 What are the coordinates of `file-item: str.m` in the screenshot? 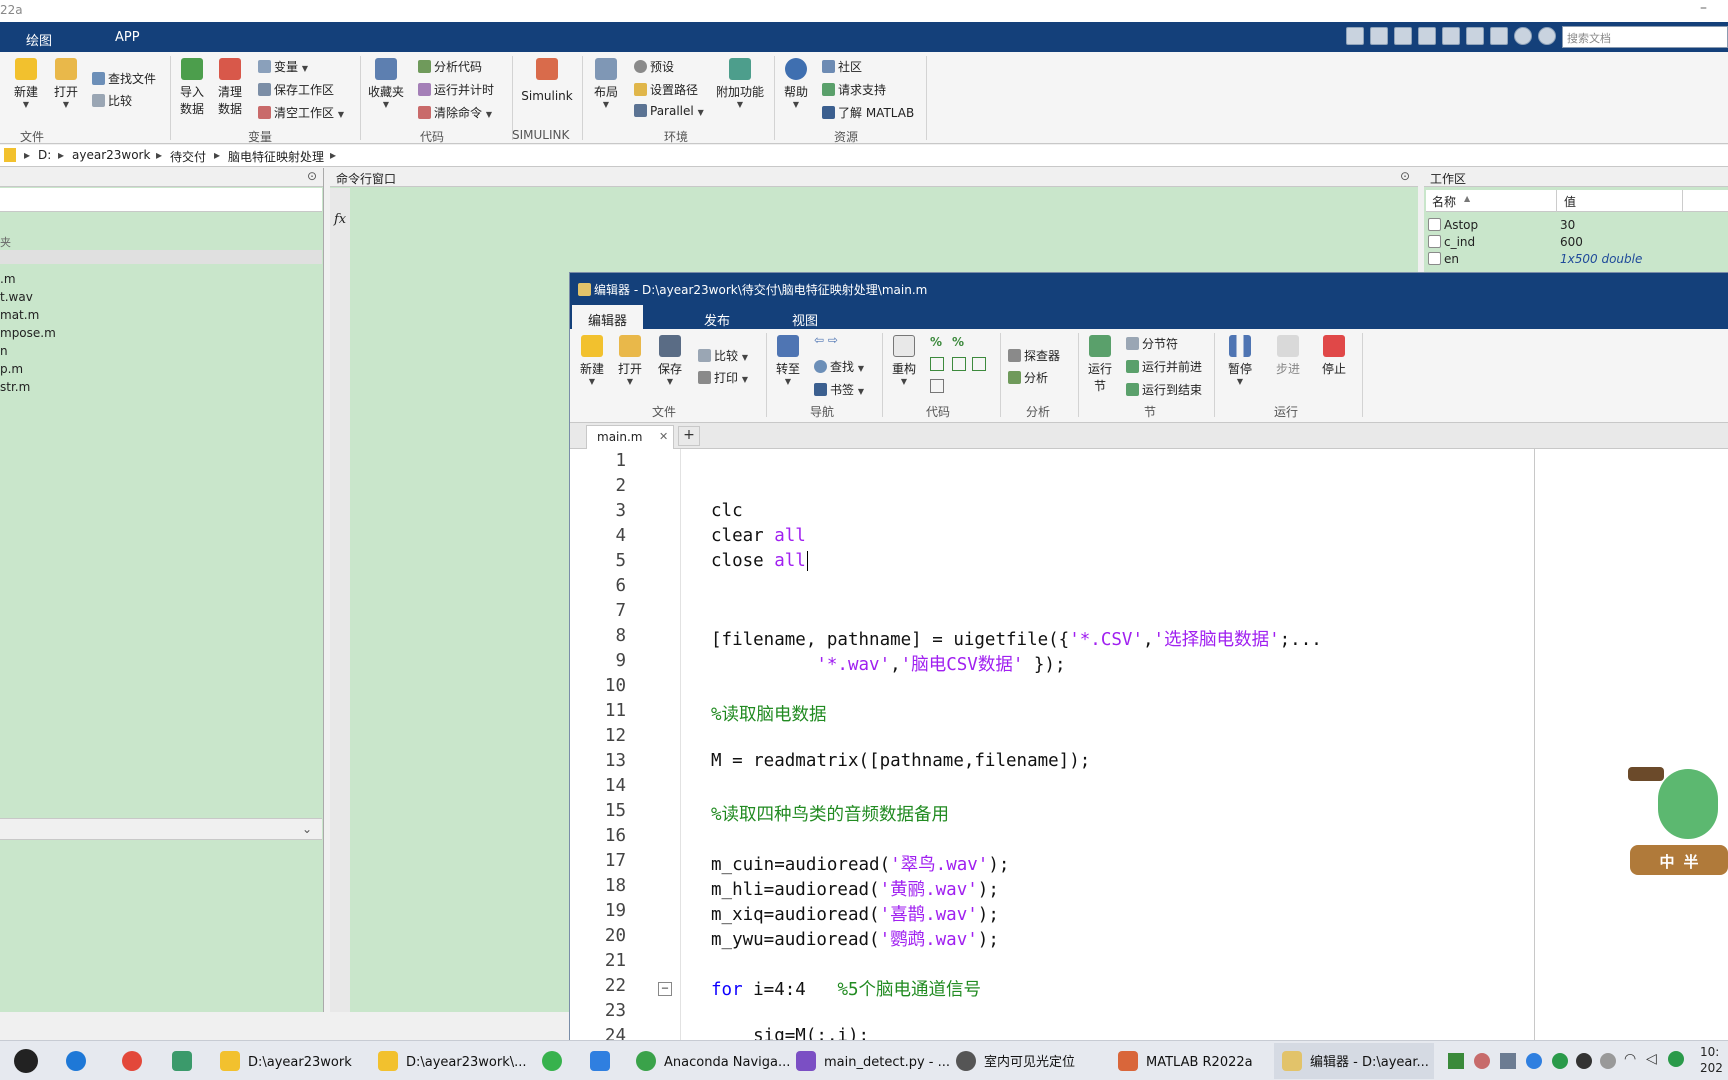 It's located at (15, 387).